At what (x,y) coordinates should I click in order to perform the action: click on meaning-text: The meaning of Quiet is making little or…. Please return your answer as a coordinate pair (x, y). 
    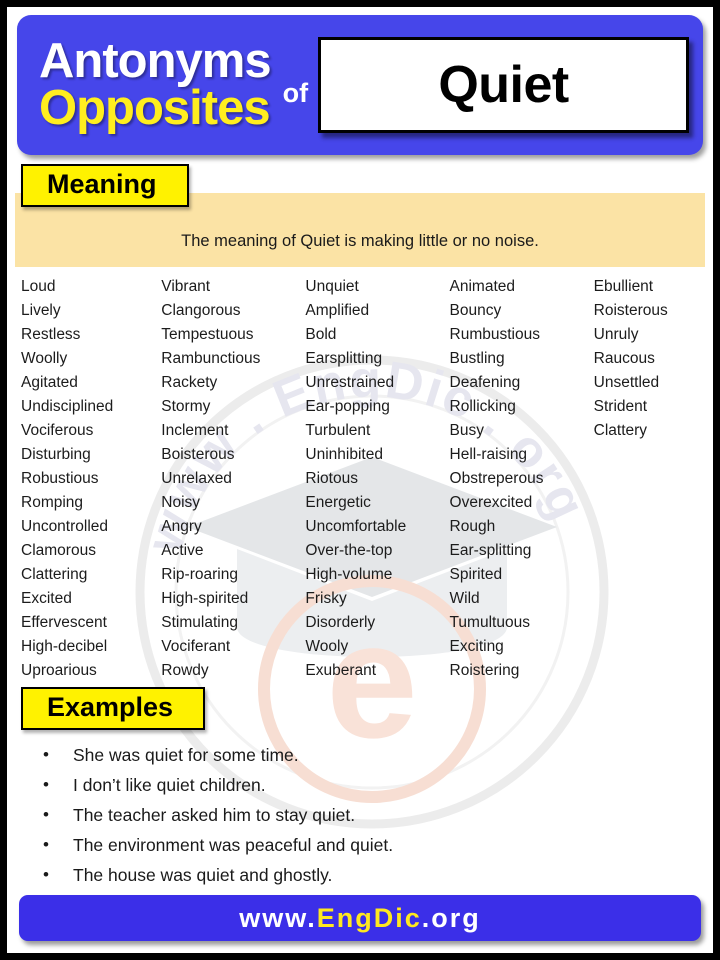
    Looking at the image, I should click on (360, 241).